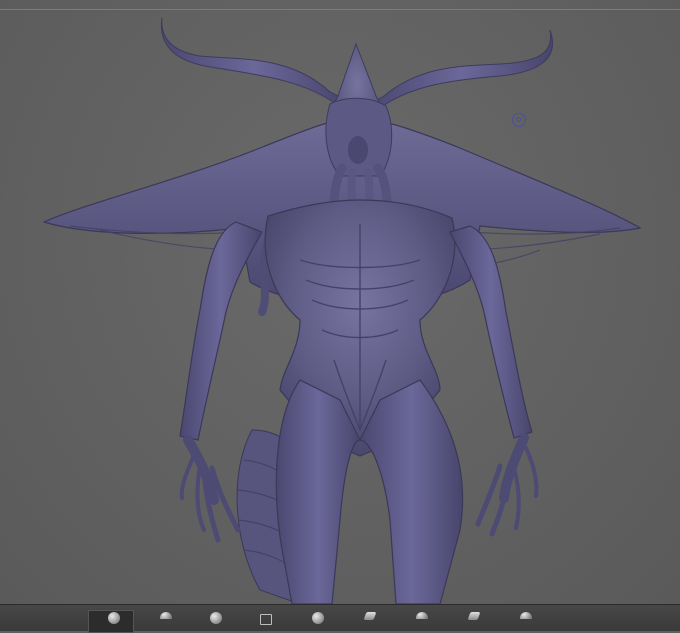  I want to click on right-hand, so click(507, 485).